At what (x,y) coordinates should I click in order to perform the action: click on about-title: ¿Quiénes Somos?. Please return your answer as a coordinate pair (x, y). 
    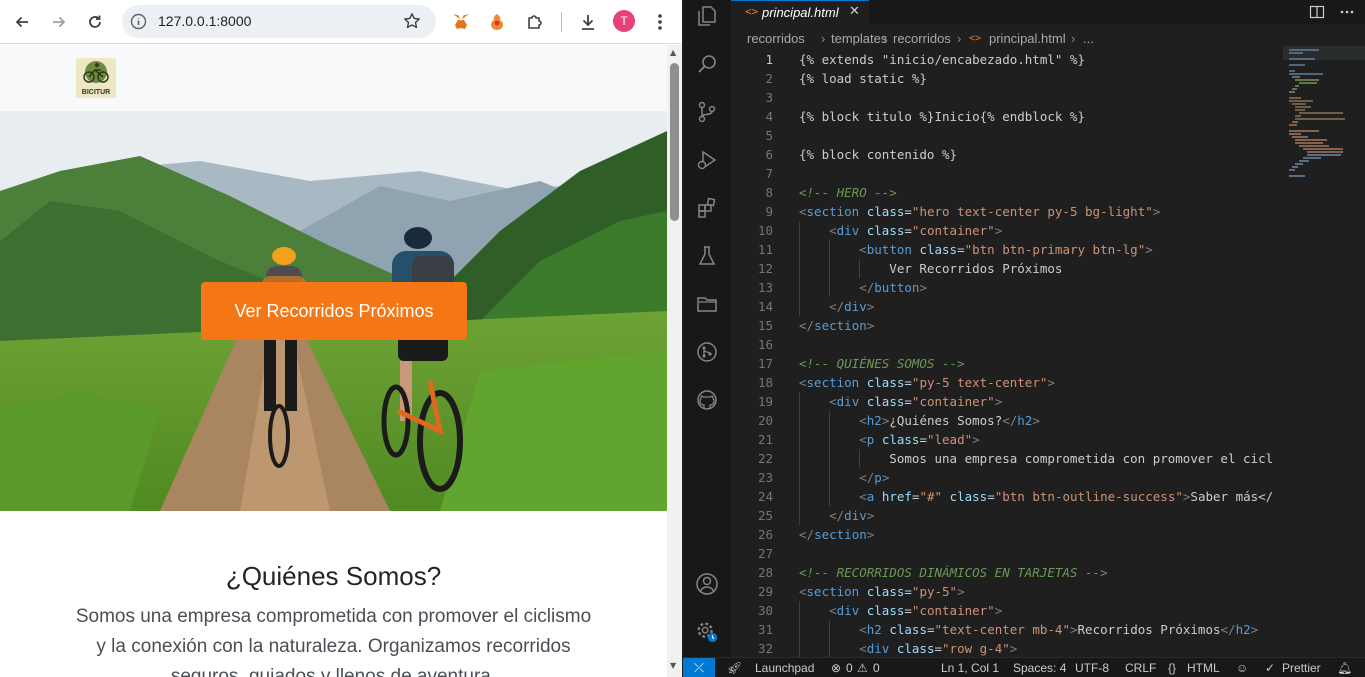
    Looking at the image, I should click on (333, 576).